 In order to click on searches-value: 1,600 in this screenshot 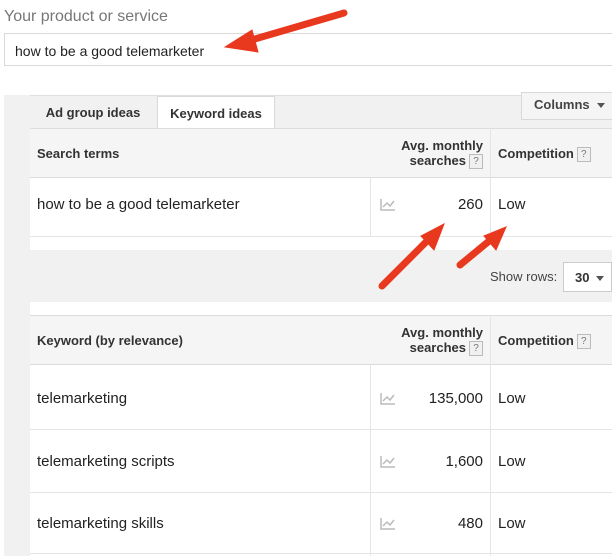, I will do `click(464, 461)`.